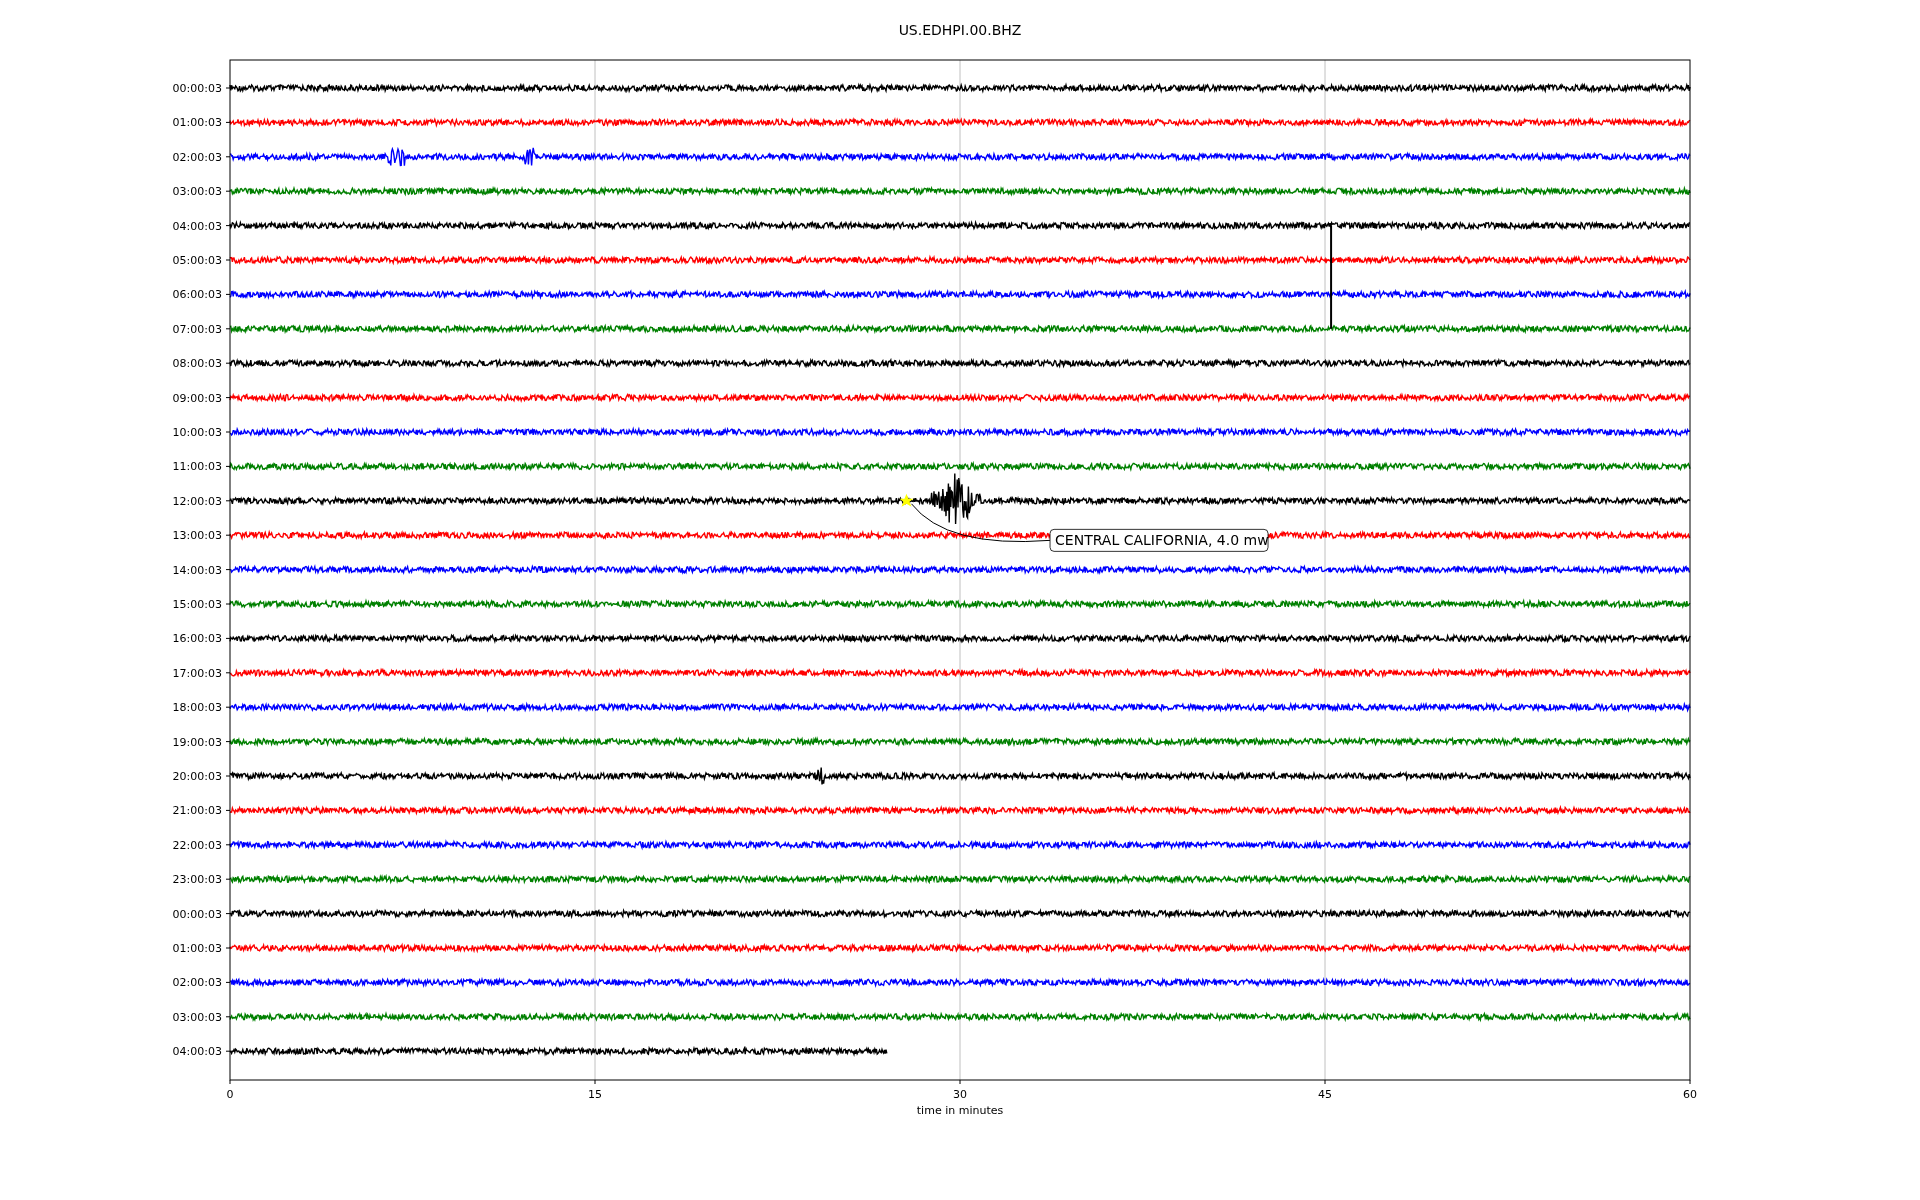  Describe the element at coordinates (197, 536) in the screenshot. I see `time-label: 13:00:03` at that location.